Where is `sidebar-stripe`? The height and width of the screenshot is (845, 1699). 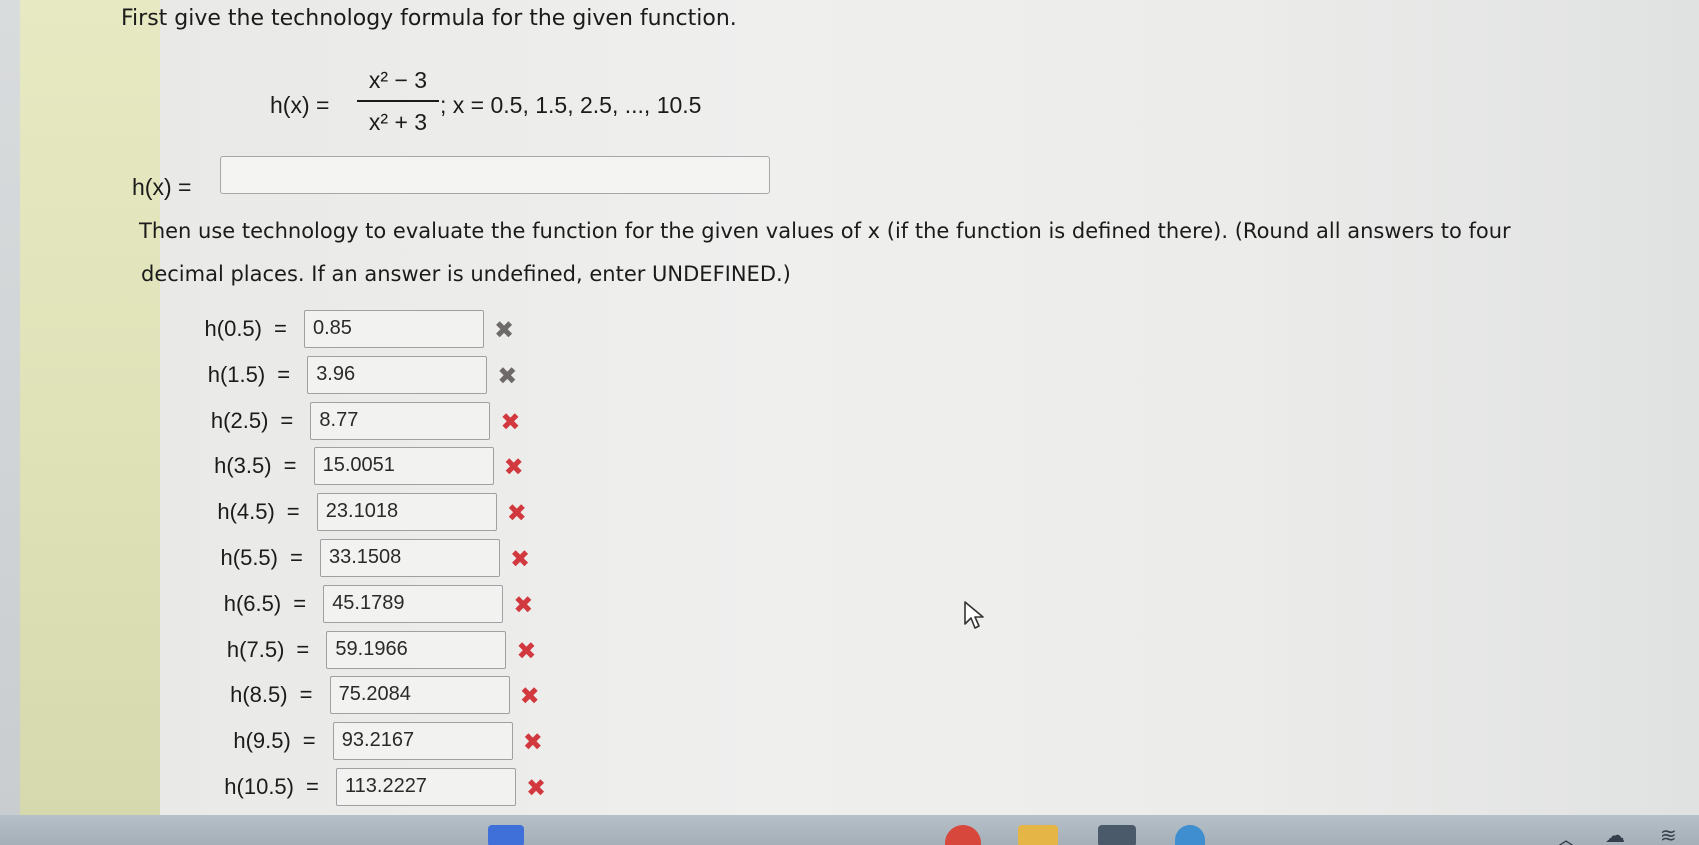
sidebar-stripe is located at coordinates (90, 407).